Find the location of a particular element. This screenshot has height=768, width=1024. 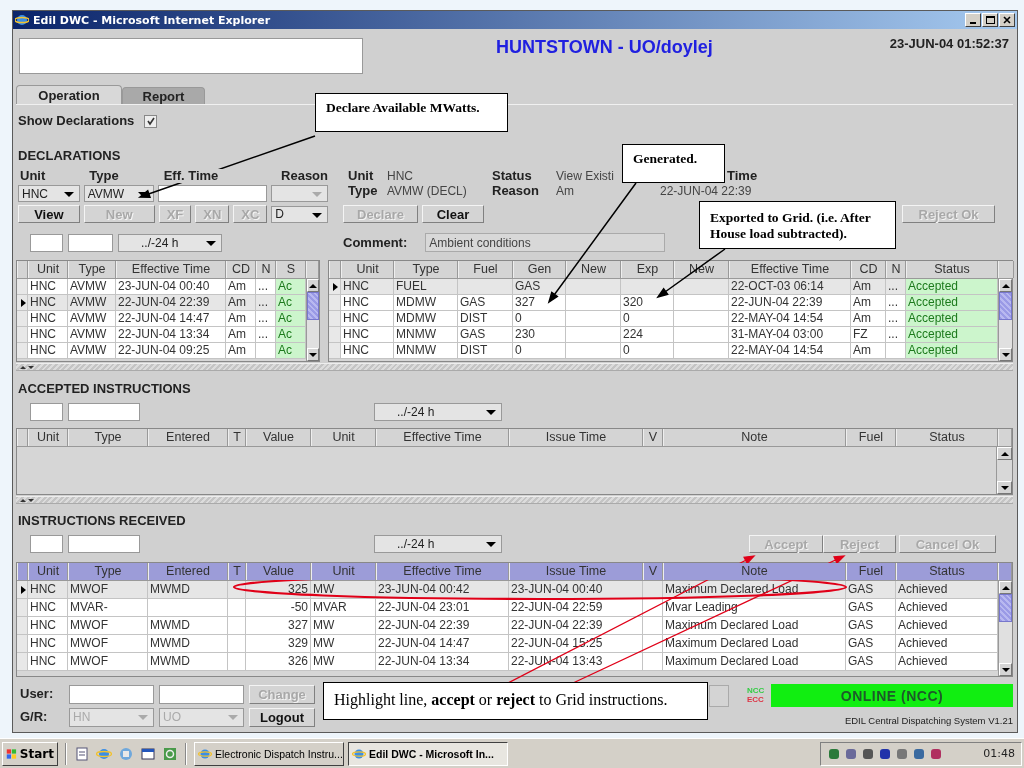

checkbox is located at coordinates (151, 121).